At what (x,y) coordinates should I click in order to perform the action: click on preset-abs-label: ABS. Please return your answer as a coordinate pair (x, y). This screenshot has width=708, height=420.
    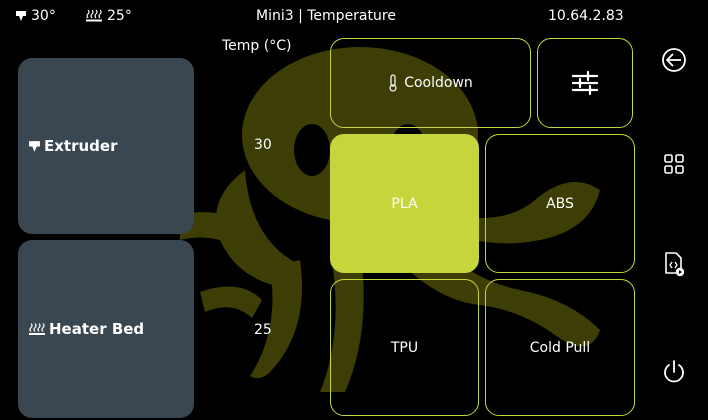
    Looking at the image, I should click on (560, 203).